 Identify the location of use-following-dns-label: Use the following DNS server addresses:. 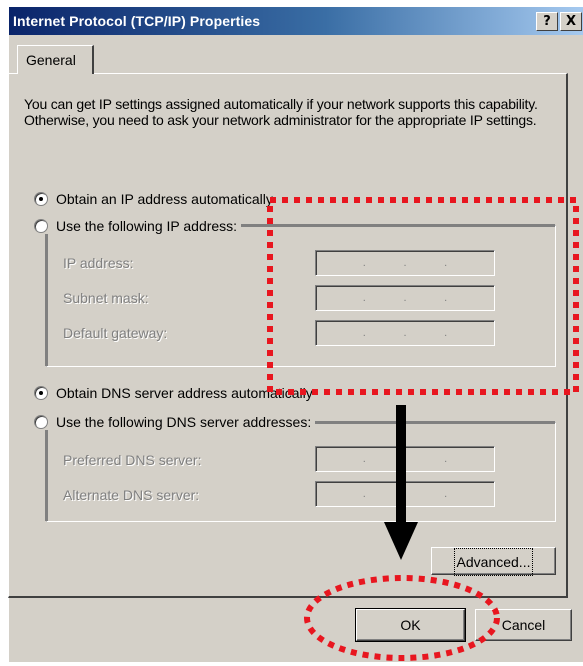
(184, 422).